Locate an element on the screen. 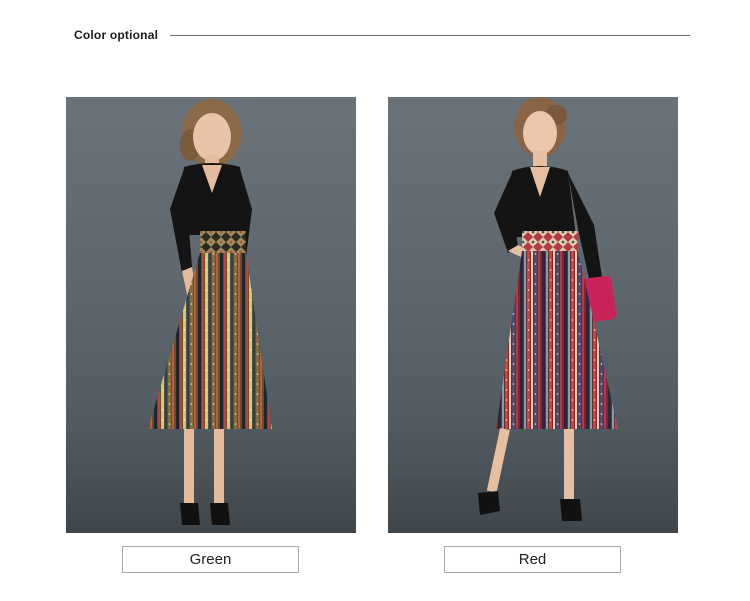 The height and width of the screenshot is (601, 750). section-title: Color optional is located at coordinates (116, 35).